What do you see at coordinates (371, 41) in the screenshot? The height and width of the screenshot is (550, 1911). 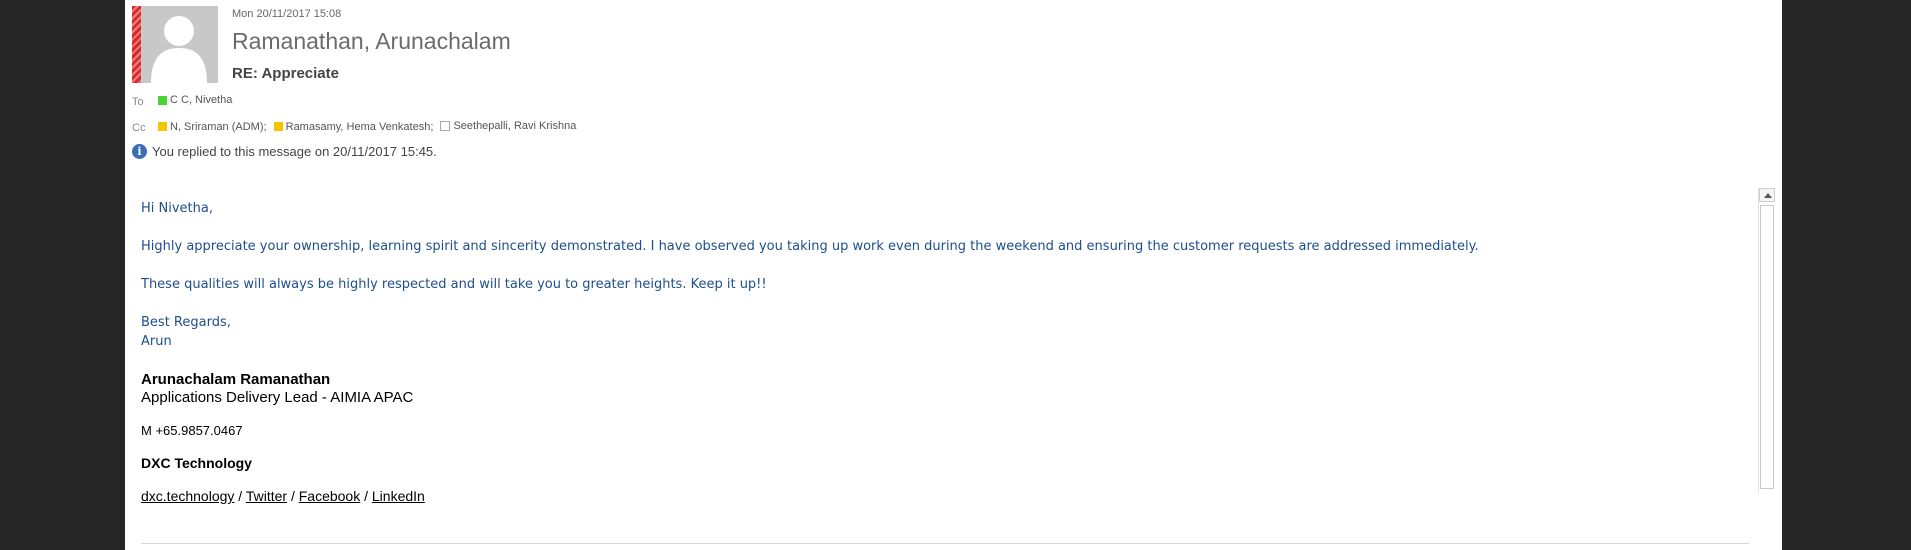 I see `sender-name: Ramanathan, Arunachalam` at bounding box center [371, 41].